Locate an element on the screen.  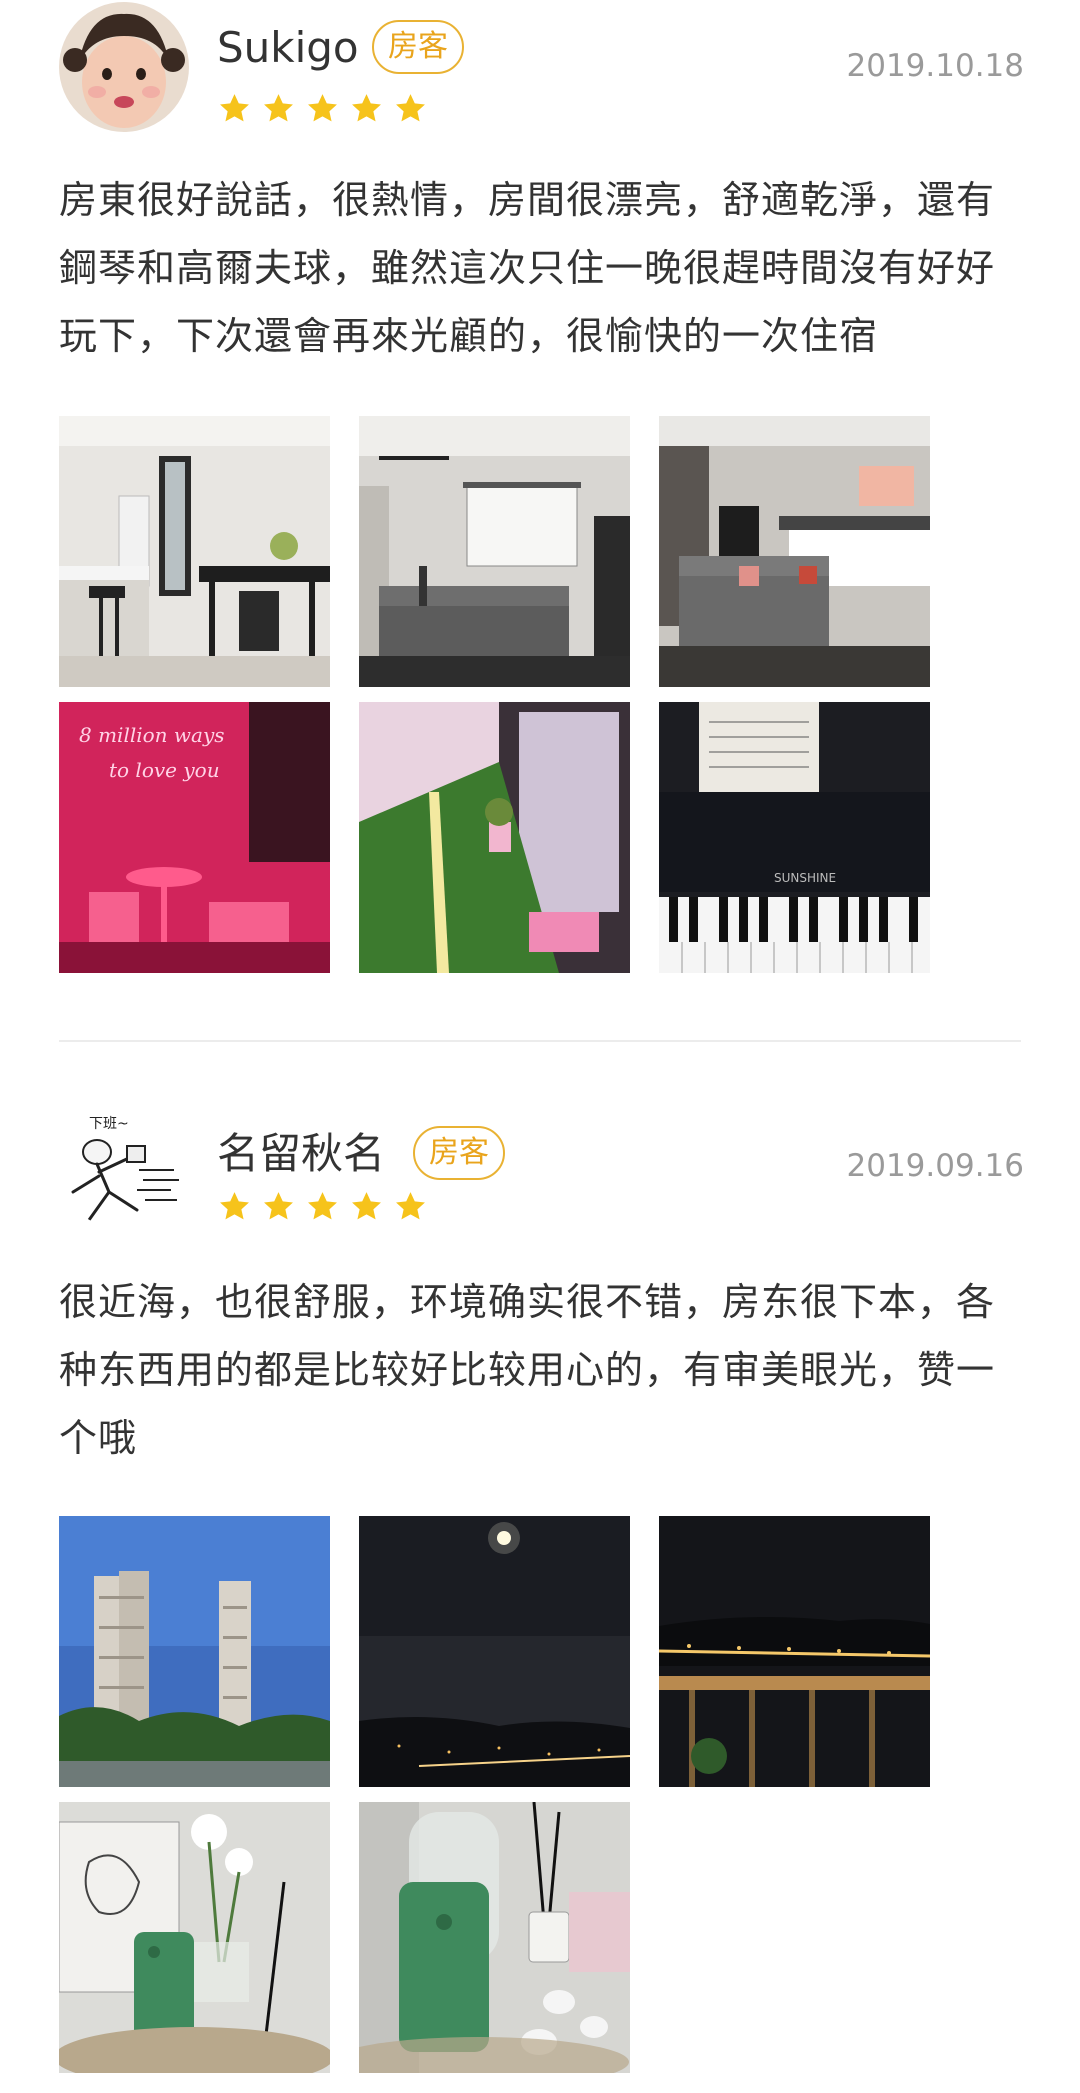
night-sky-moon-photo is located at coordinates (494, 1651).